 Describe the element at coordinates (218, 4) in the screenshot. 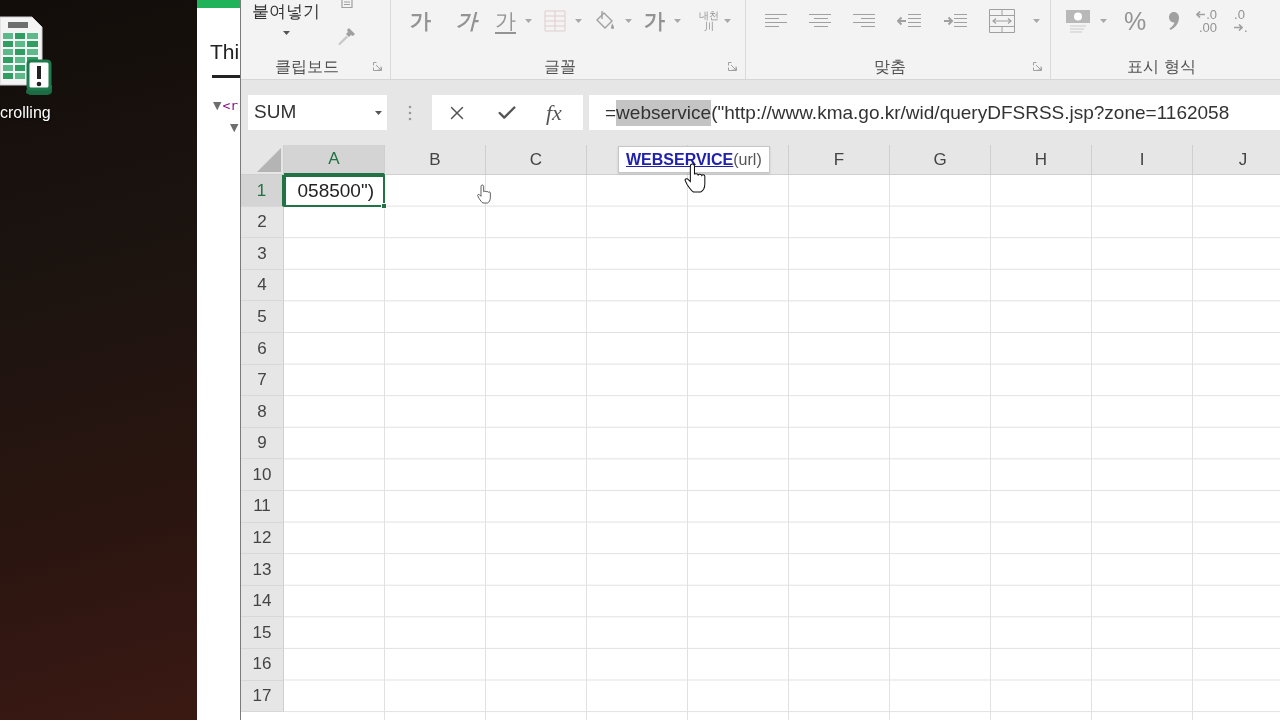

I see `browser-top-bar` at that location.